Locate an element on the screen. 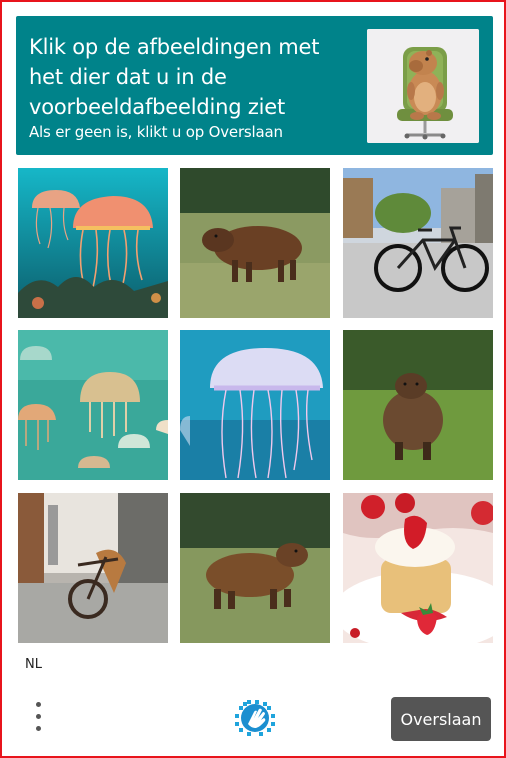 Image resolution: width=506 pixels, height=758 pixels. kebab-menu-icon is located at coordinates (39, 718).